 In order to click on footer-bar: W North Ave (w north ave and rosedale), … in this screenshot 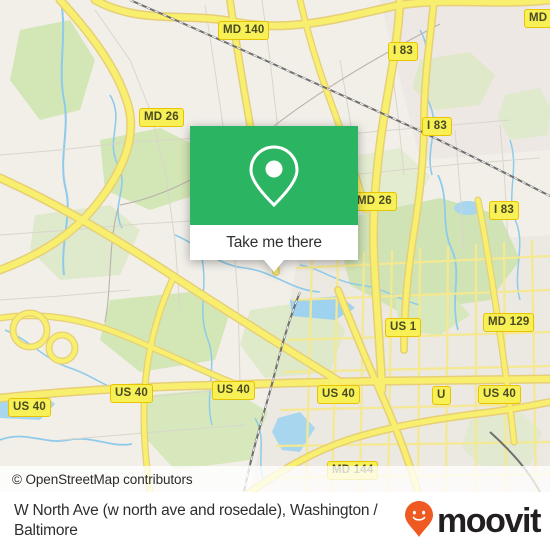, I will do `click(275, 521)`.